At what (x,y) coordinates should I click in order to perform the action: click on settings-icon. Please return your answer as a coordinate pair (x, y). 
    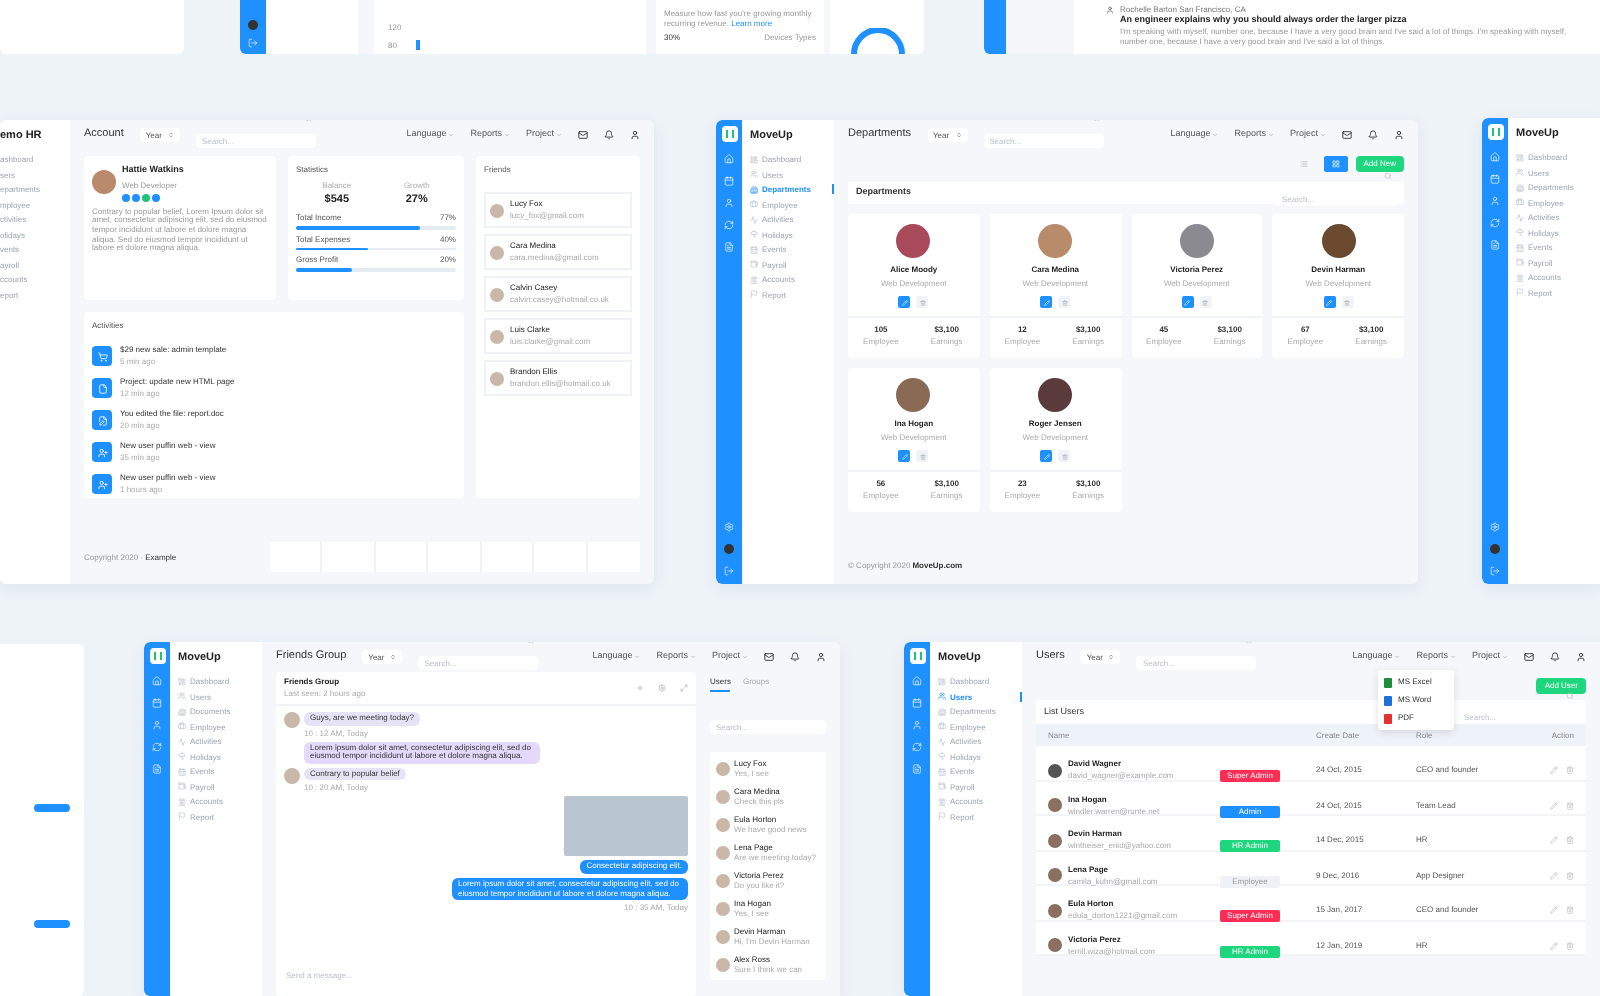
    Looking at the image, I should click on (662, 688).